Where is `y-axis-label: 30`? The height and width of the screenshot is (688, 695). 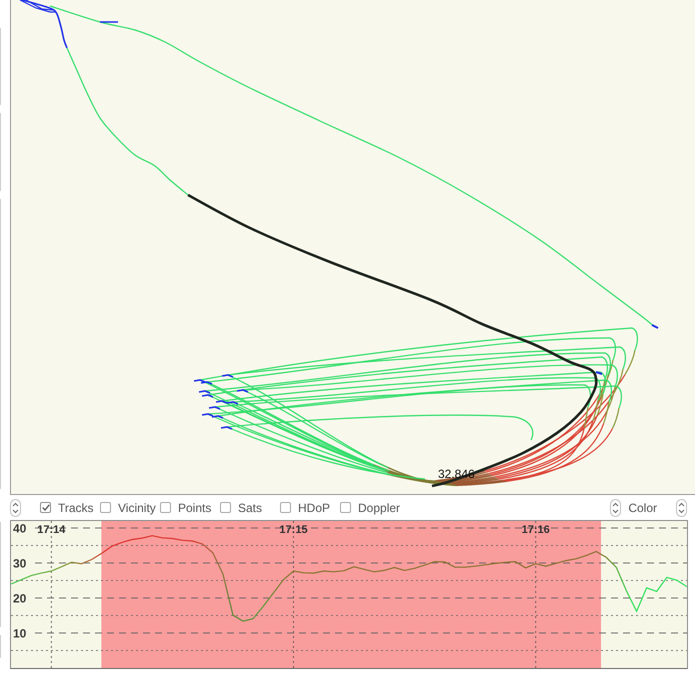
y-axis-label: 30 is located at coordinates (19, 563).